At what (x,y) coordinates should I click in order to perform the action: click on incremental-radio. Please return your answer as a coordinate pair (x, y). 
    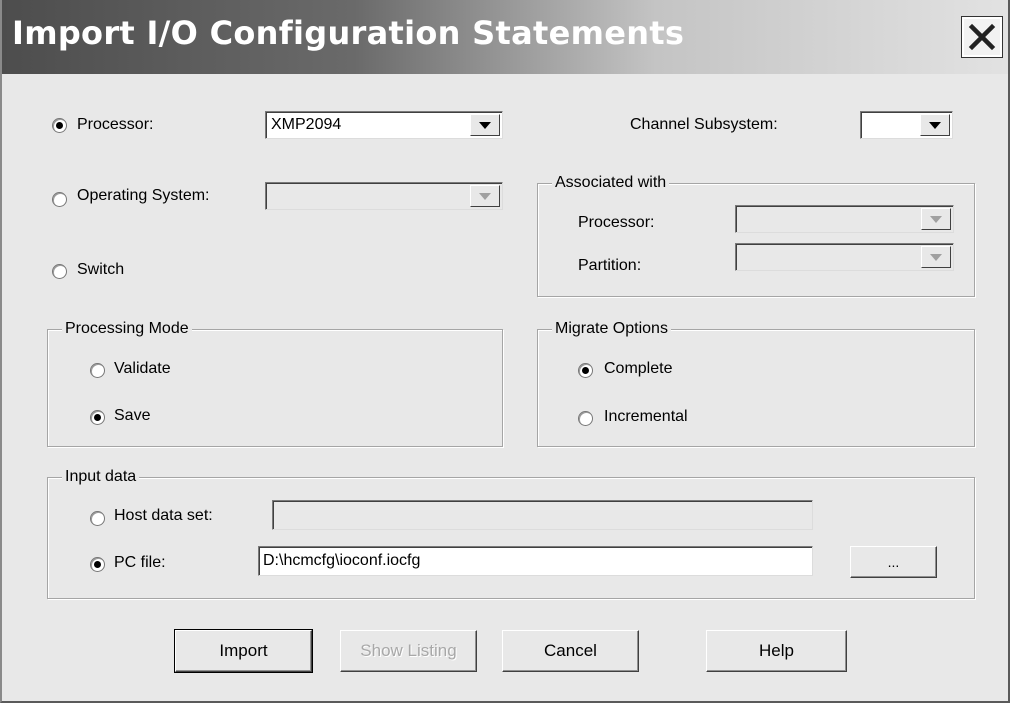
    Looking at the image, I should click on (585, 418).